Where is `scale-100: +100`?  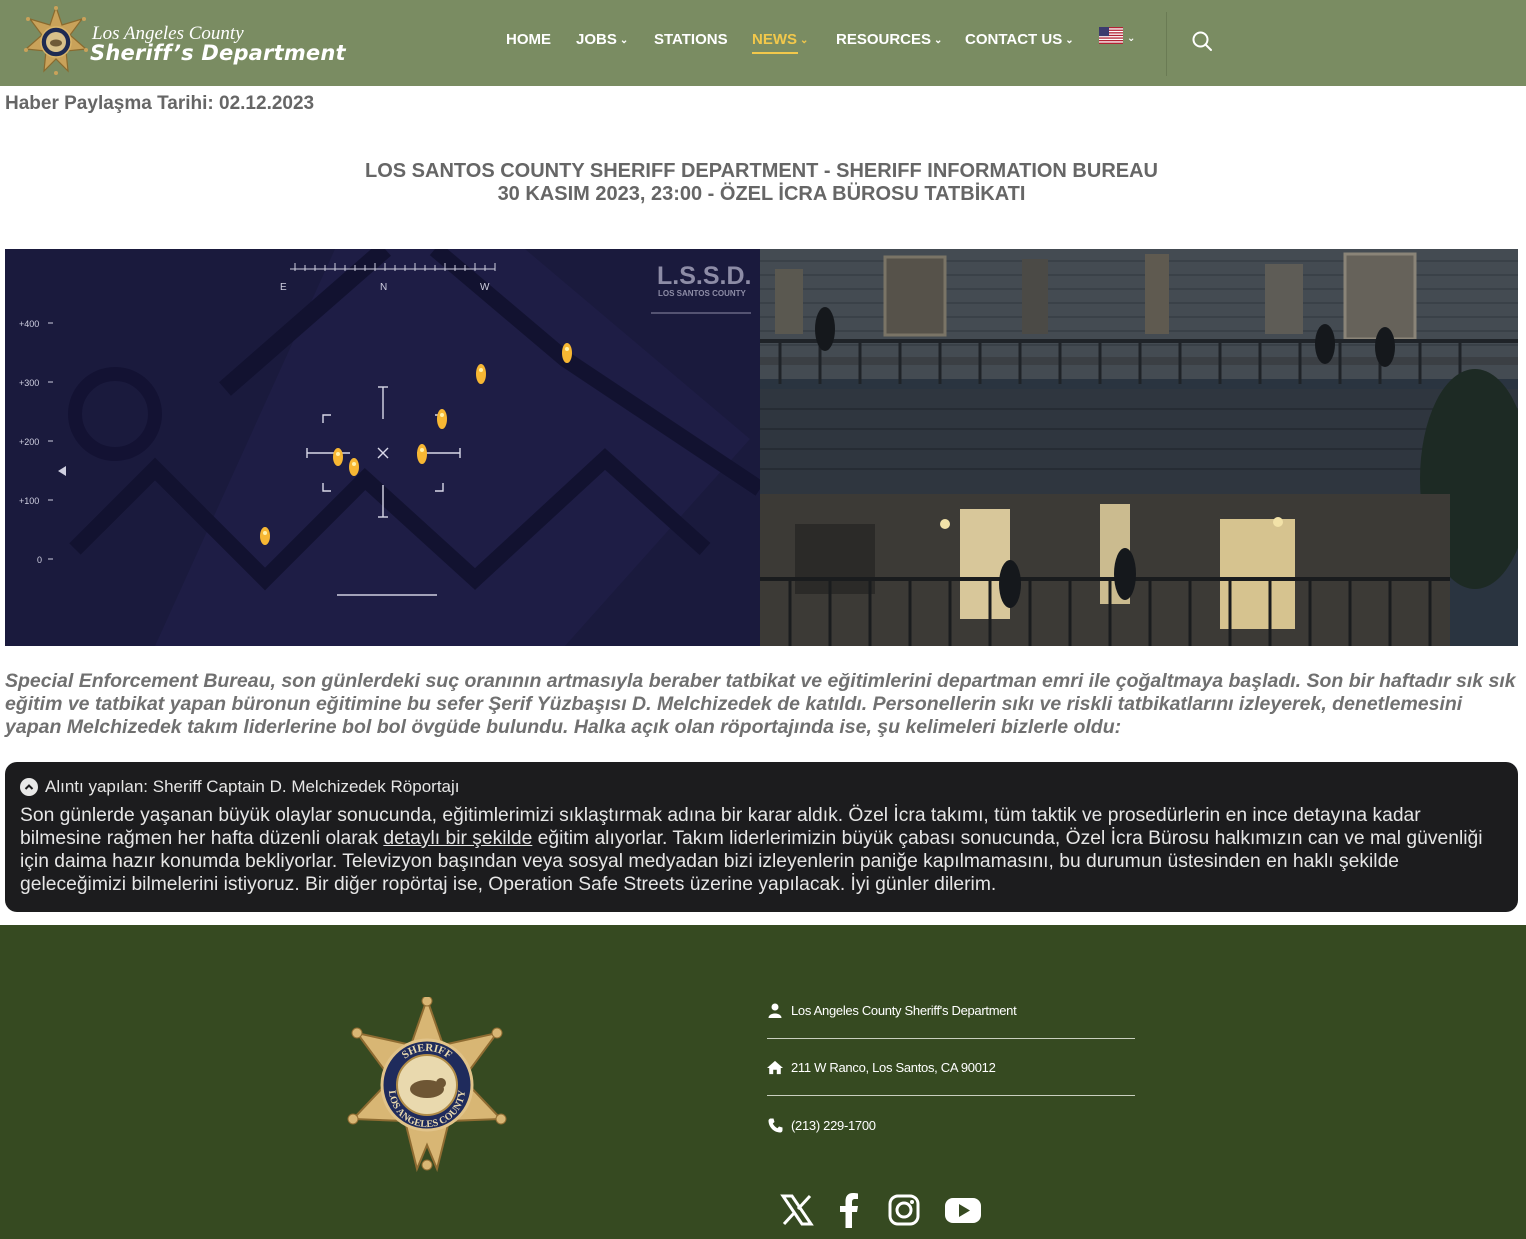 scale-100: +100 is located at coordinates (29, 501).